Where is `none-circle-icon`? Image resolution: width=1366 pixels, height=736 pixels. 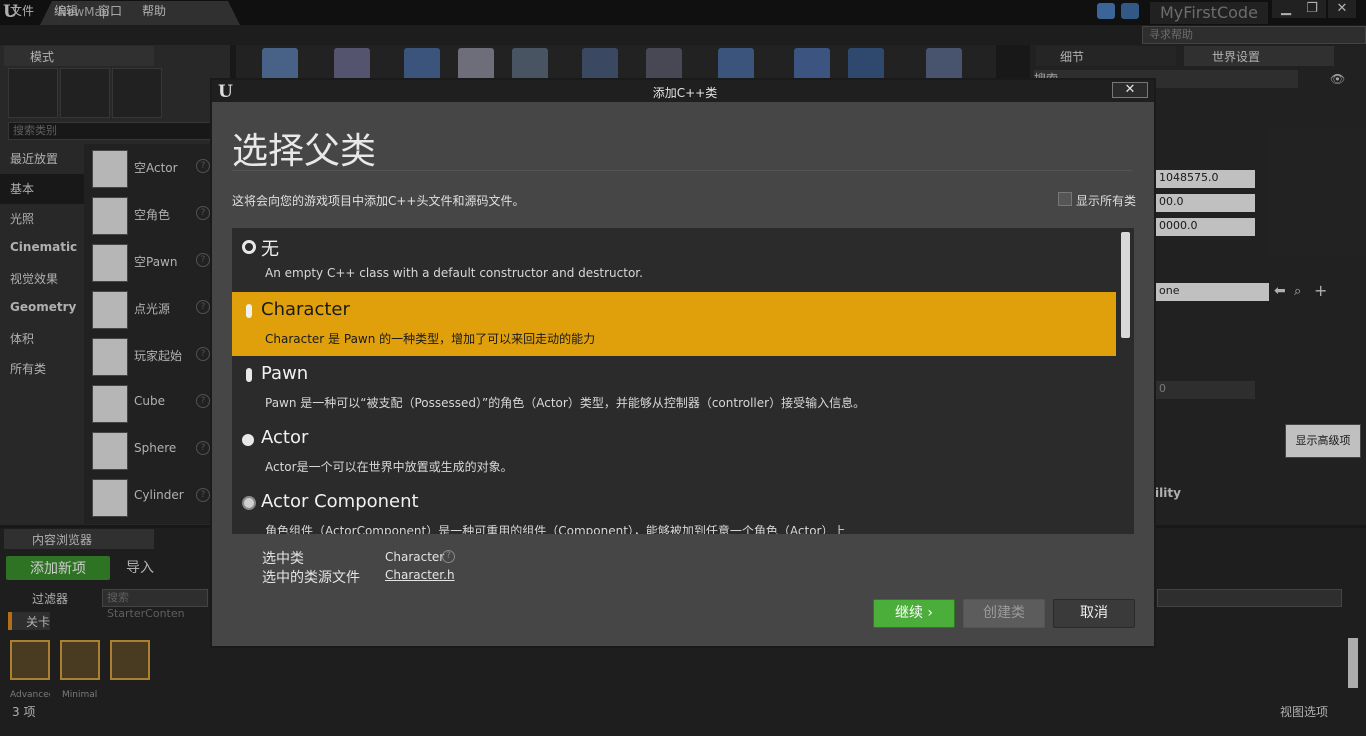 none-circle-icon is located at coordinates (249, 247).